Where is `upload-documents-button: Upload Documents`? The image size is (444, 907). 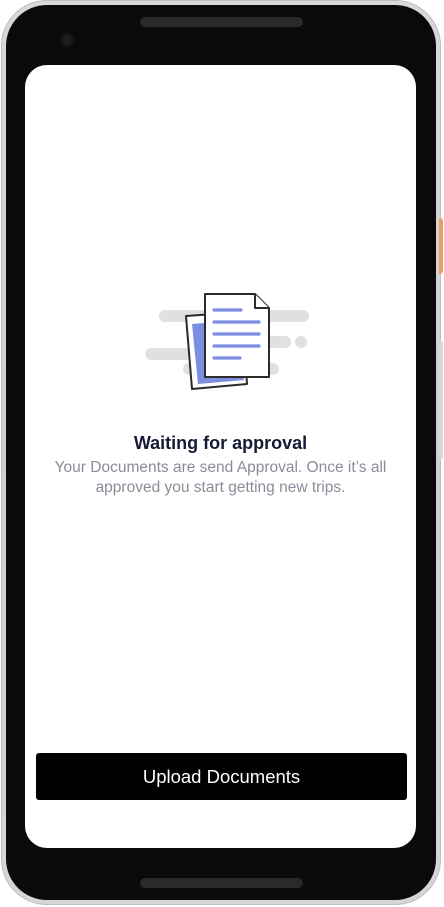
upload-documents-button: Upload Documents is located at coordinates (221, 776).